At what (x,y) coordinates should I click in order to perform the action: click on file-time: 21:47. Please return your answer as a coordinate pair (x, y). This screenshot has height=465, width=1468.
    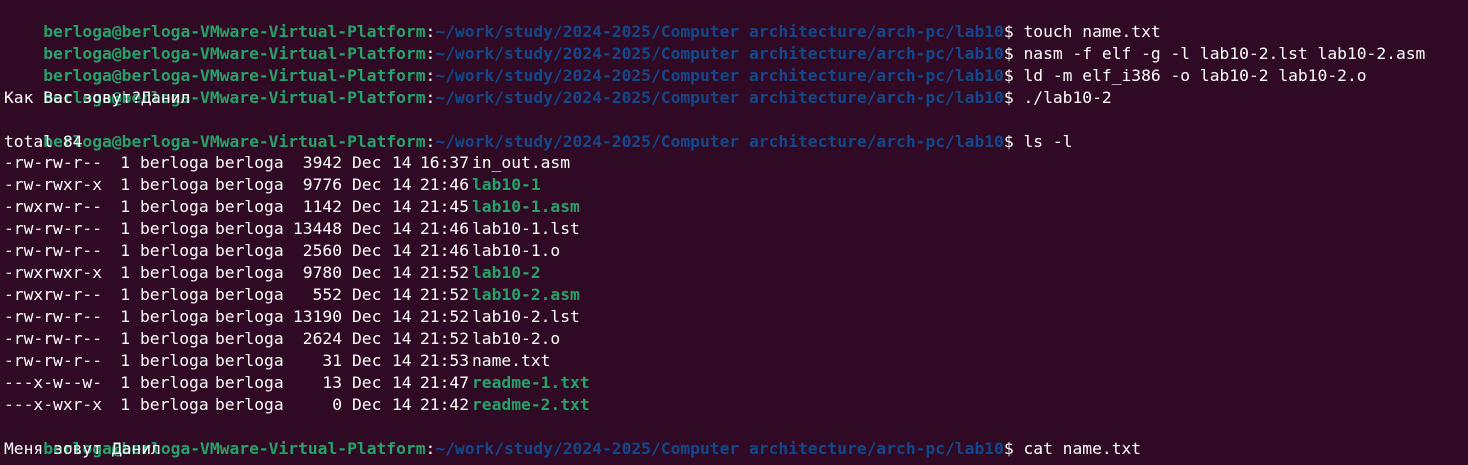
    Looking at the image, I should click on (445, 382).